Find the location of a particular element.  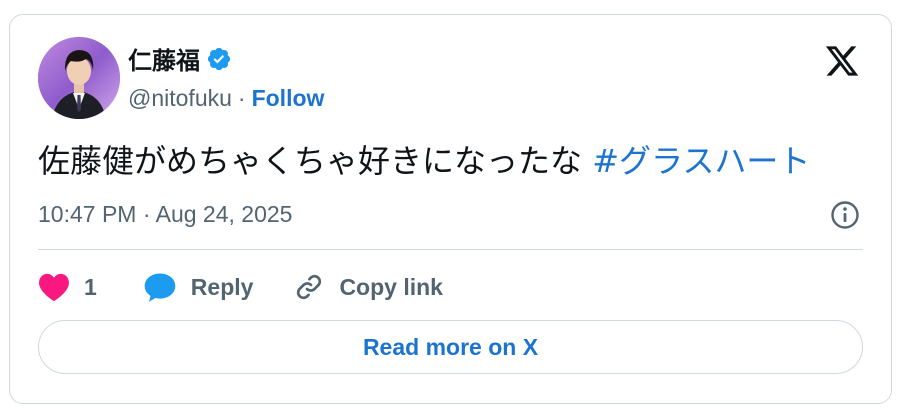

author-handle: @nitofuku is located at coordinates (180, 98).